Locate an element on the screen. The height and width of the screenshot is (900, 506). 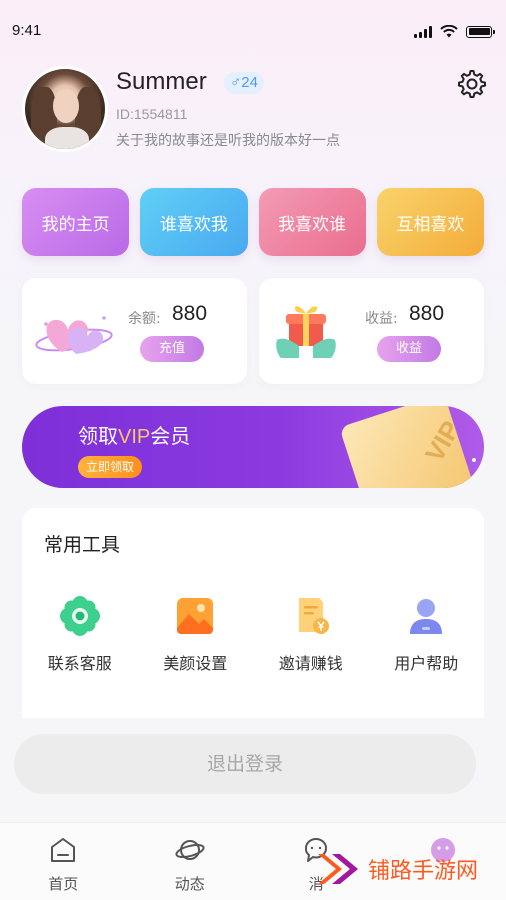
claim-vip-button: 立即领取 is located at coordinates (110, 467).